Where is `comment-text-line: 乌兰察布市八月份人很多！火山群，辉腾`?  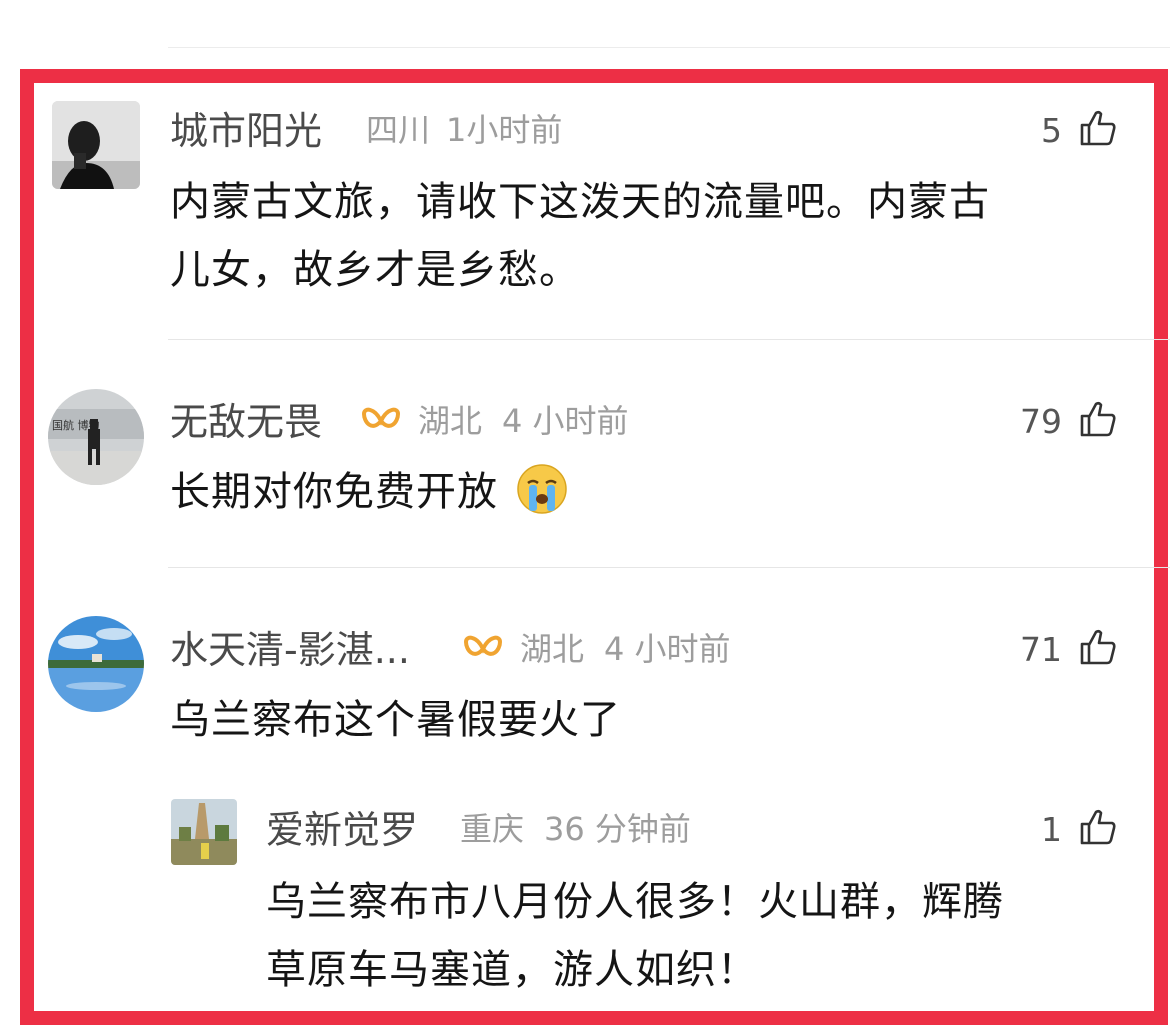
comment-text-line: 乌兰察布市八月份人很多！火山群，辉腾 is located at coordinates (635, 902).